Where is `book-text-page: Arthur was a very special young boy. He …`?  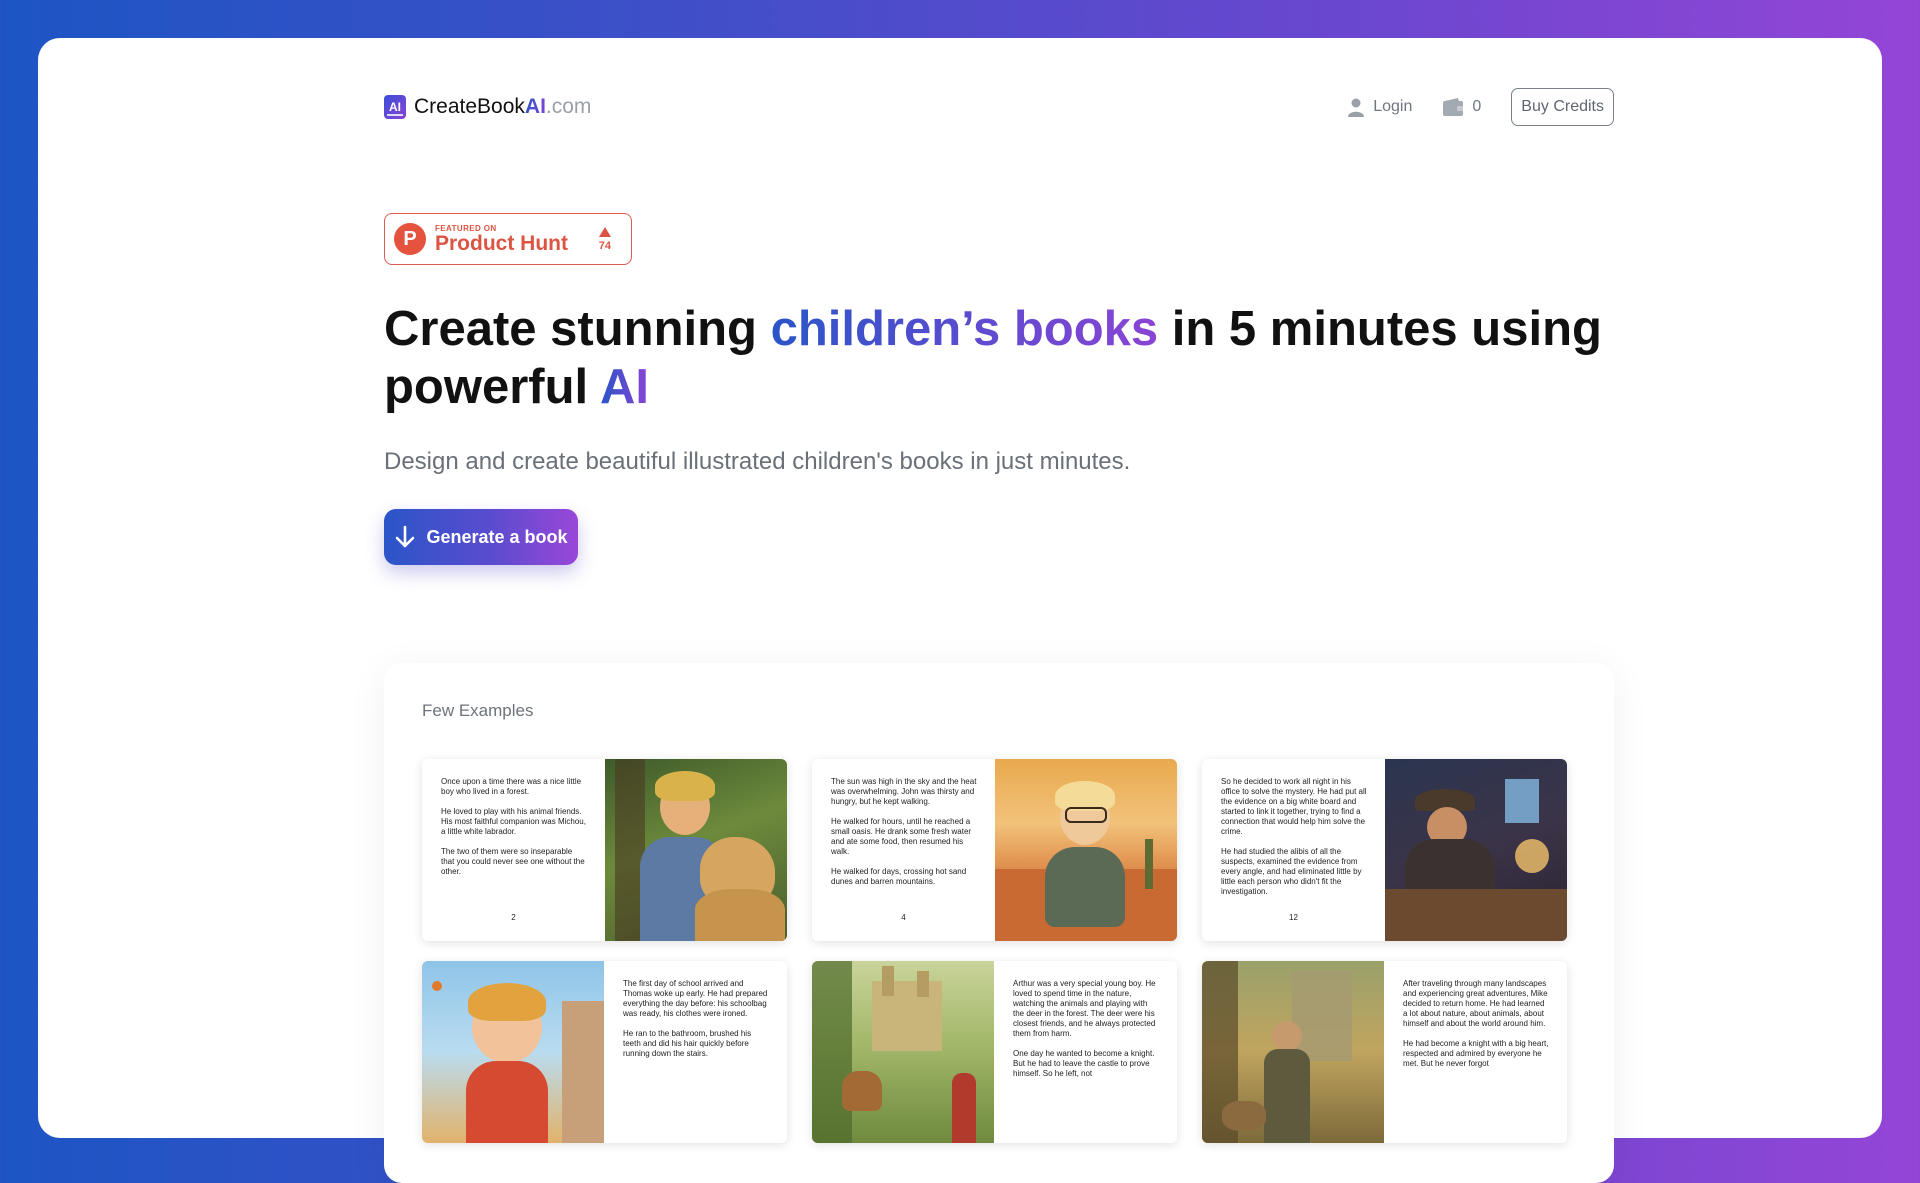 book-text-page: Arthur was a very special young boy. He … is located at coordinates (1085, 1052).